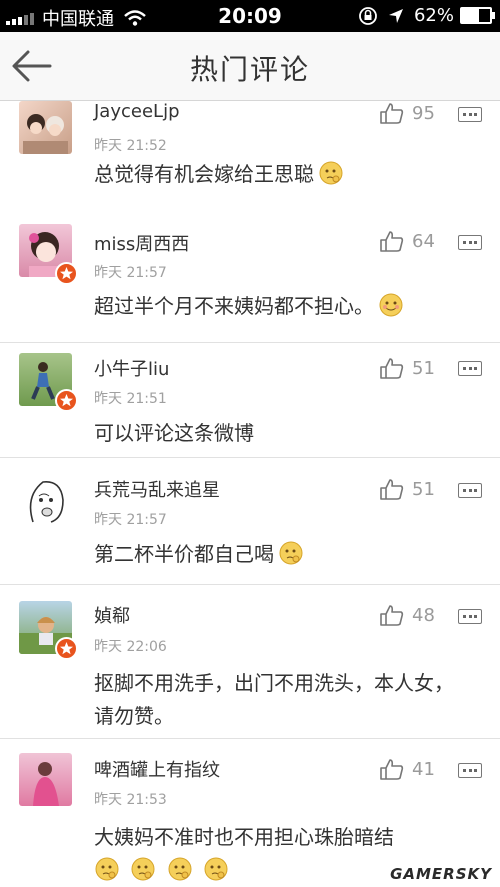 The width and height of the screenshot is (500, 887). What do you see at coordinates (368, 15) in the screenshot?
I see `rotation-lock-icon` at bounding box center [368, 15].